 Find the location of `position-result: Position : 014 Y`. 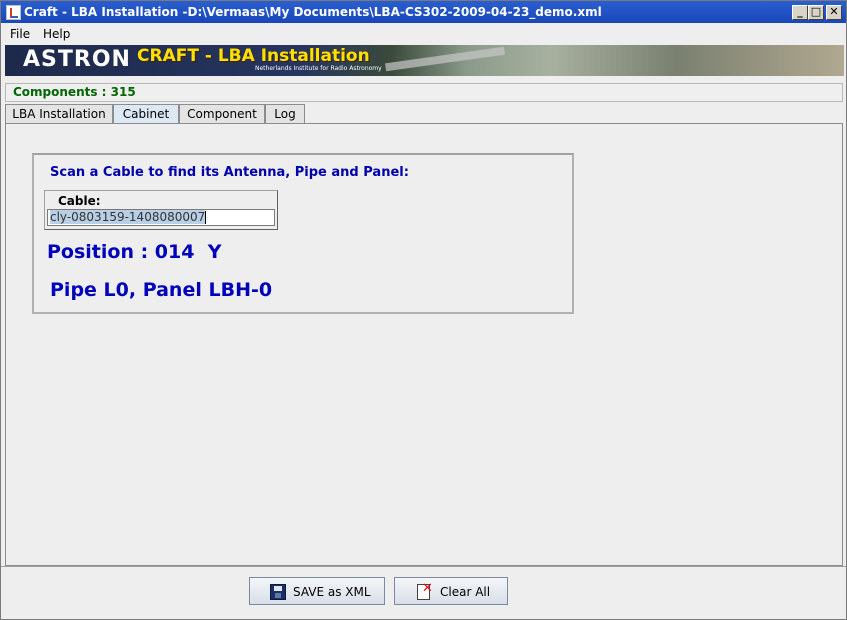

position-result: Position : 014 Y is located at coordinates (134, 252).